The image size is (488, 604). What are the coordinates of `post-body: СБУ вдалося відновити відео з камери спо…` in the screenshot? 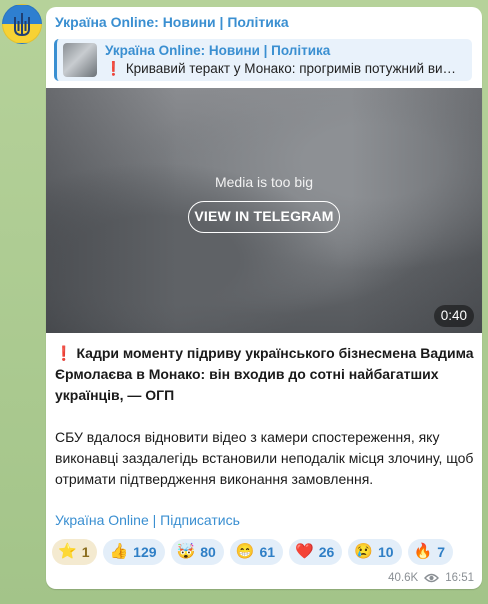 It's located at (264, 458).